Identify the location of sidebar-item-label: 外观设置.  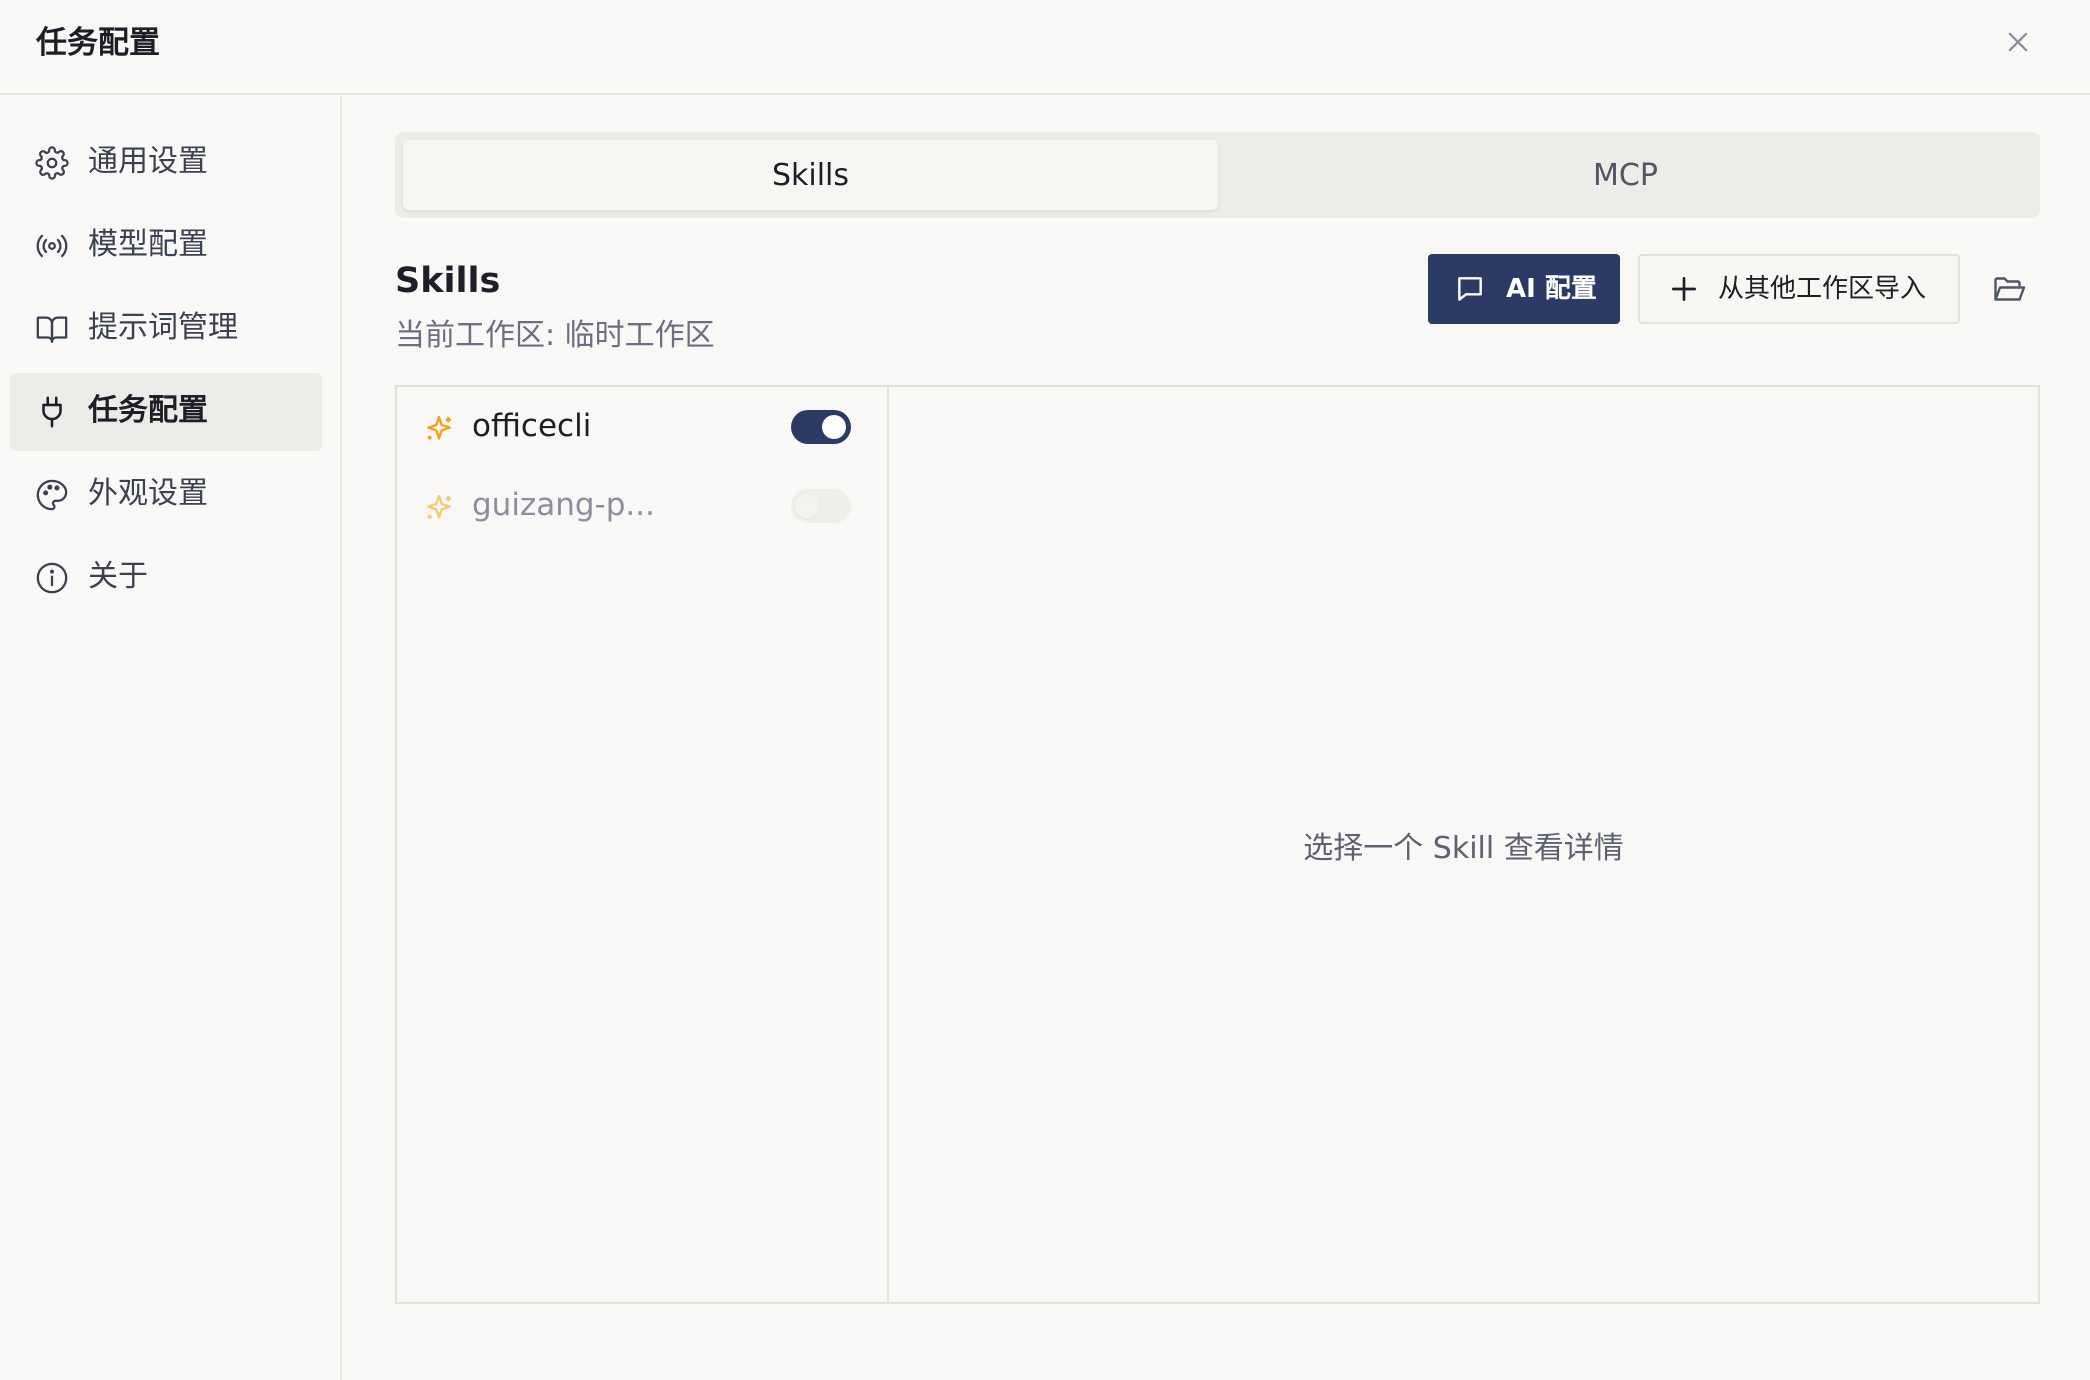
(148, 493).